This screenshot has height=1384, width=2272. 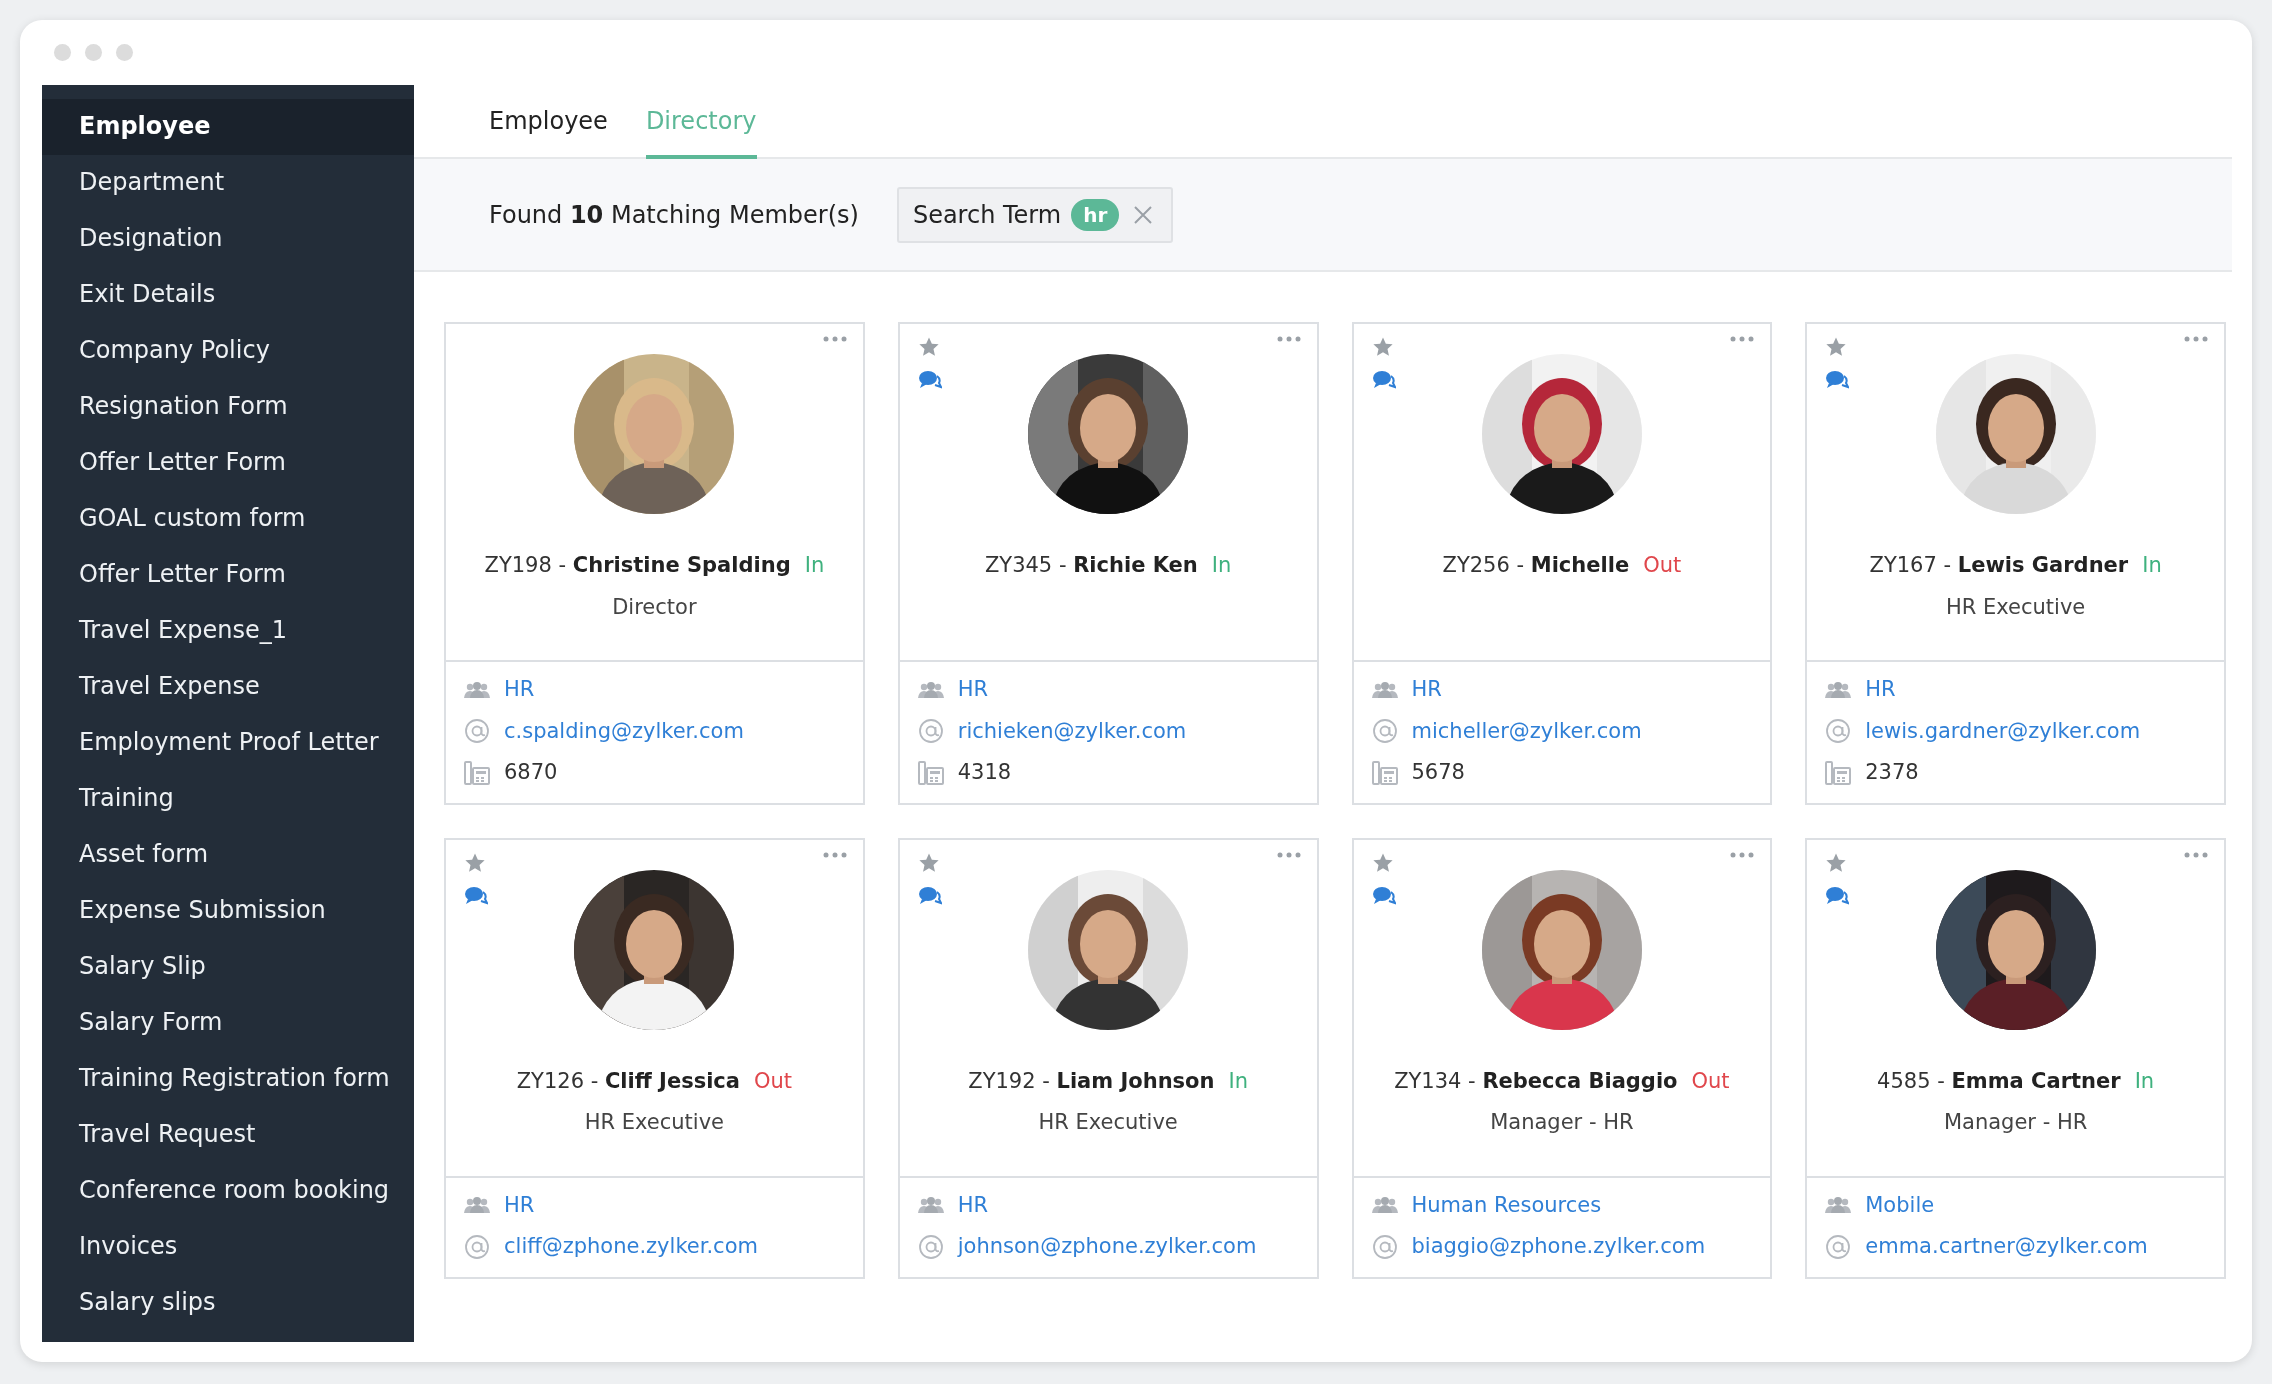 What do you see at coordinates (2006, 1247) in the screenshot?
I see `email-link: emma.cartner@zylker.com` at bounding box center [2006, 1247].